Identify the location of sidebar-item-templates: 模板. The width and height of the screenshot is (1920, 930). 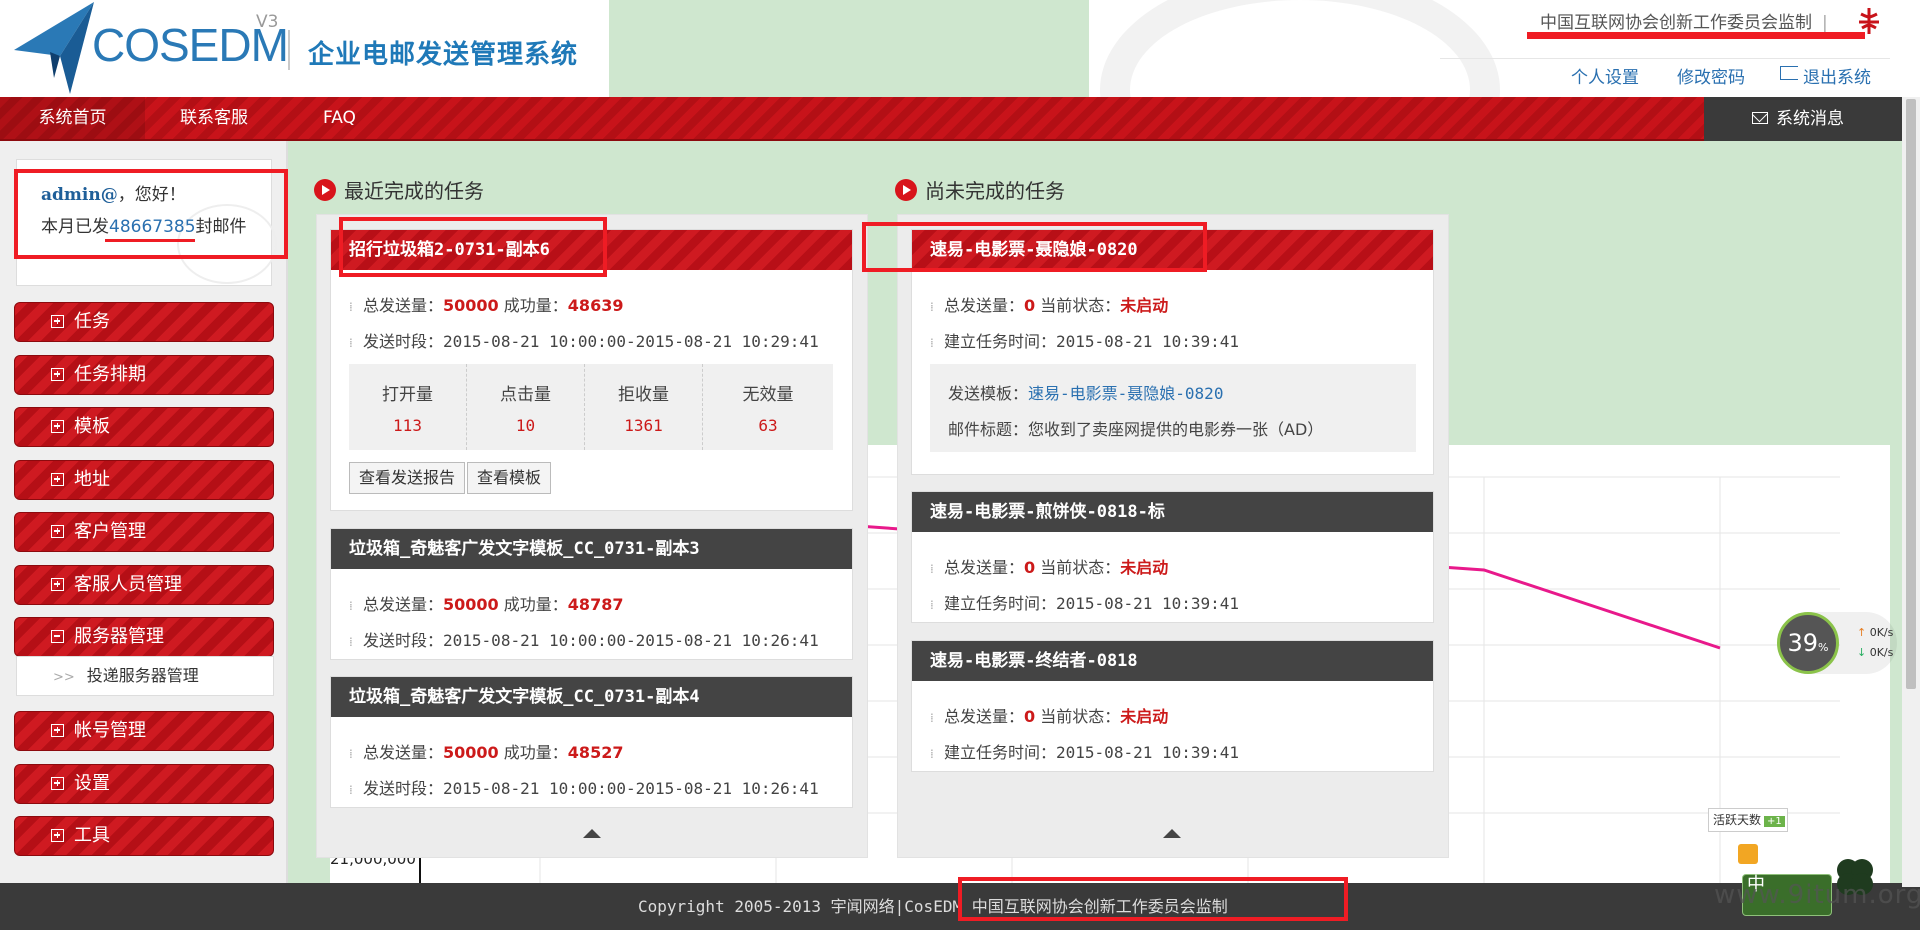
(144, 427).